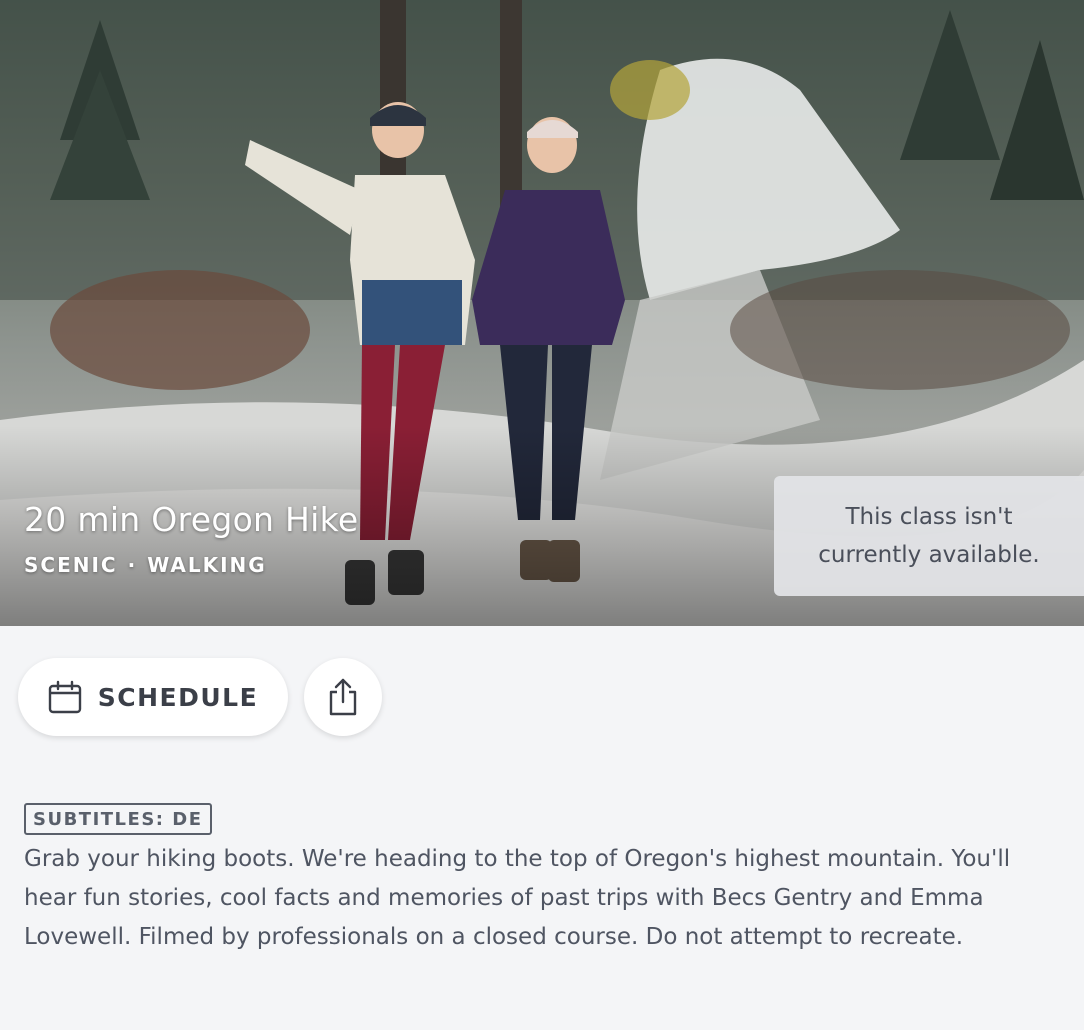  What do you see at coordinates (145, 565) in the screenshot?
I see `class-tags: SCENIC · WALKING` at bounding box center [145, 565].